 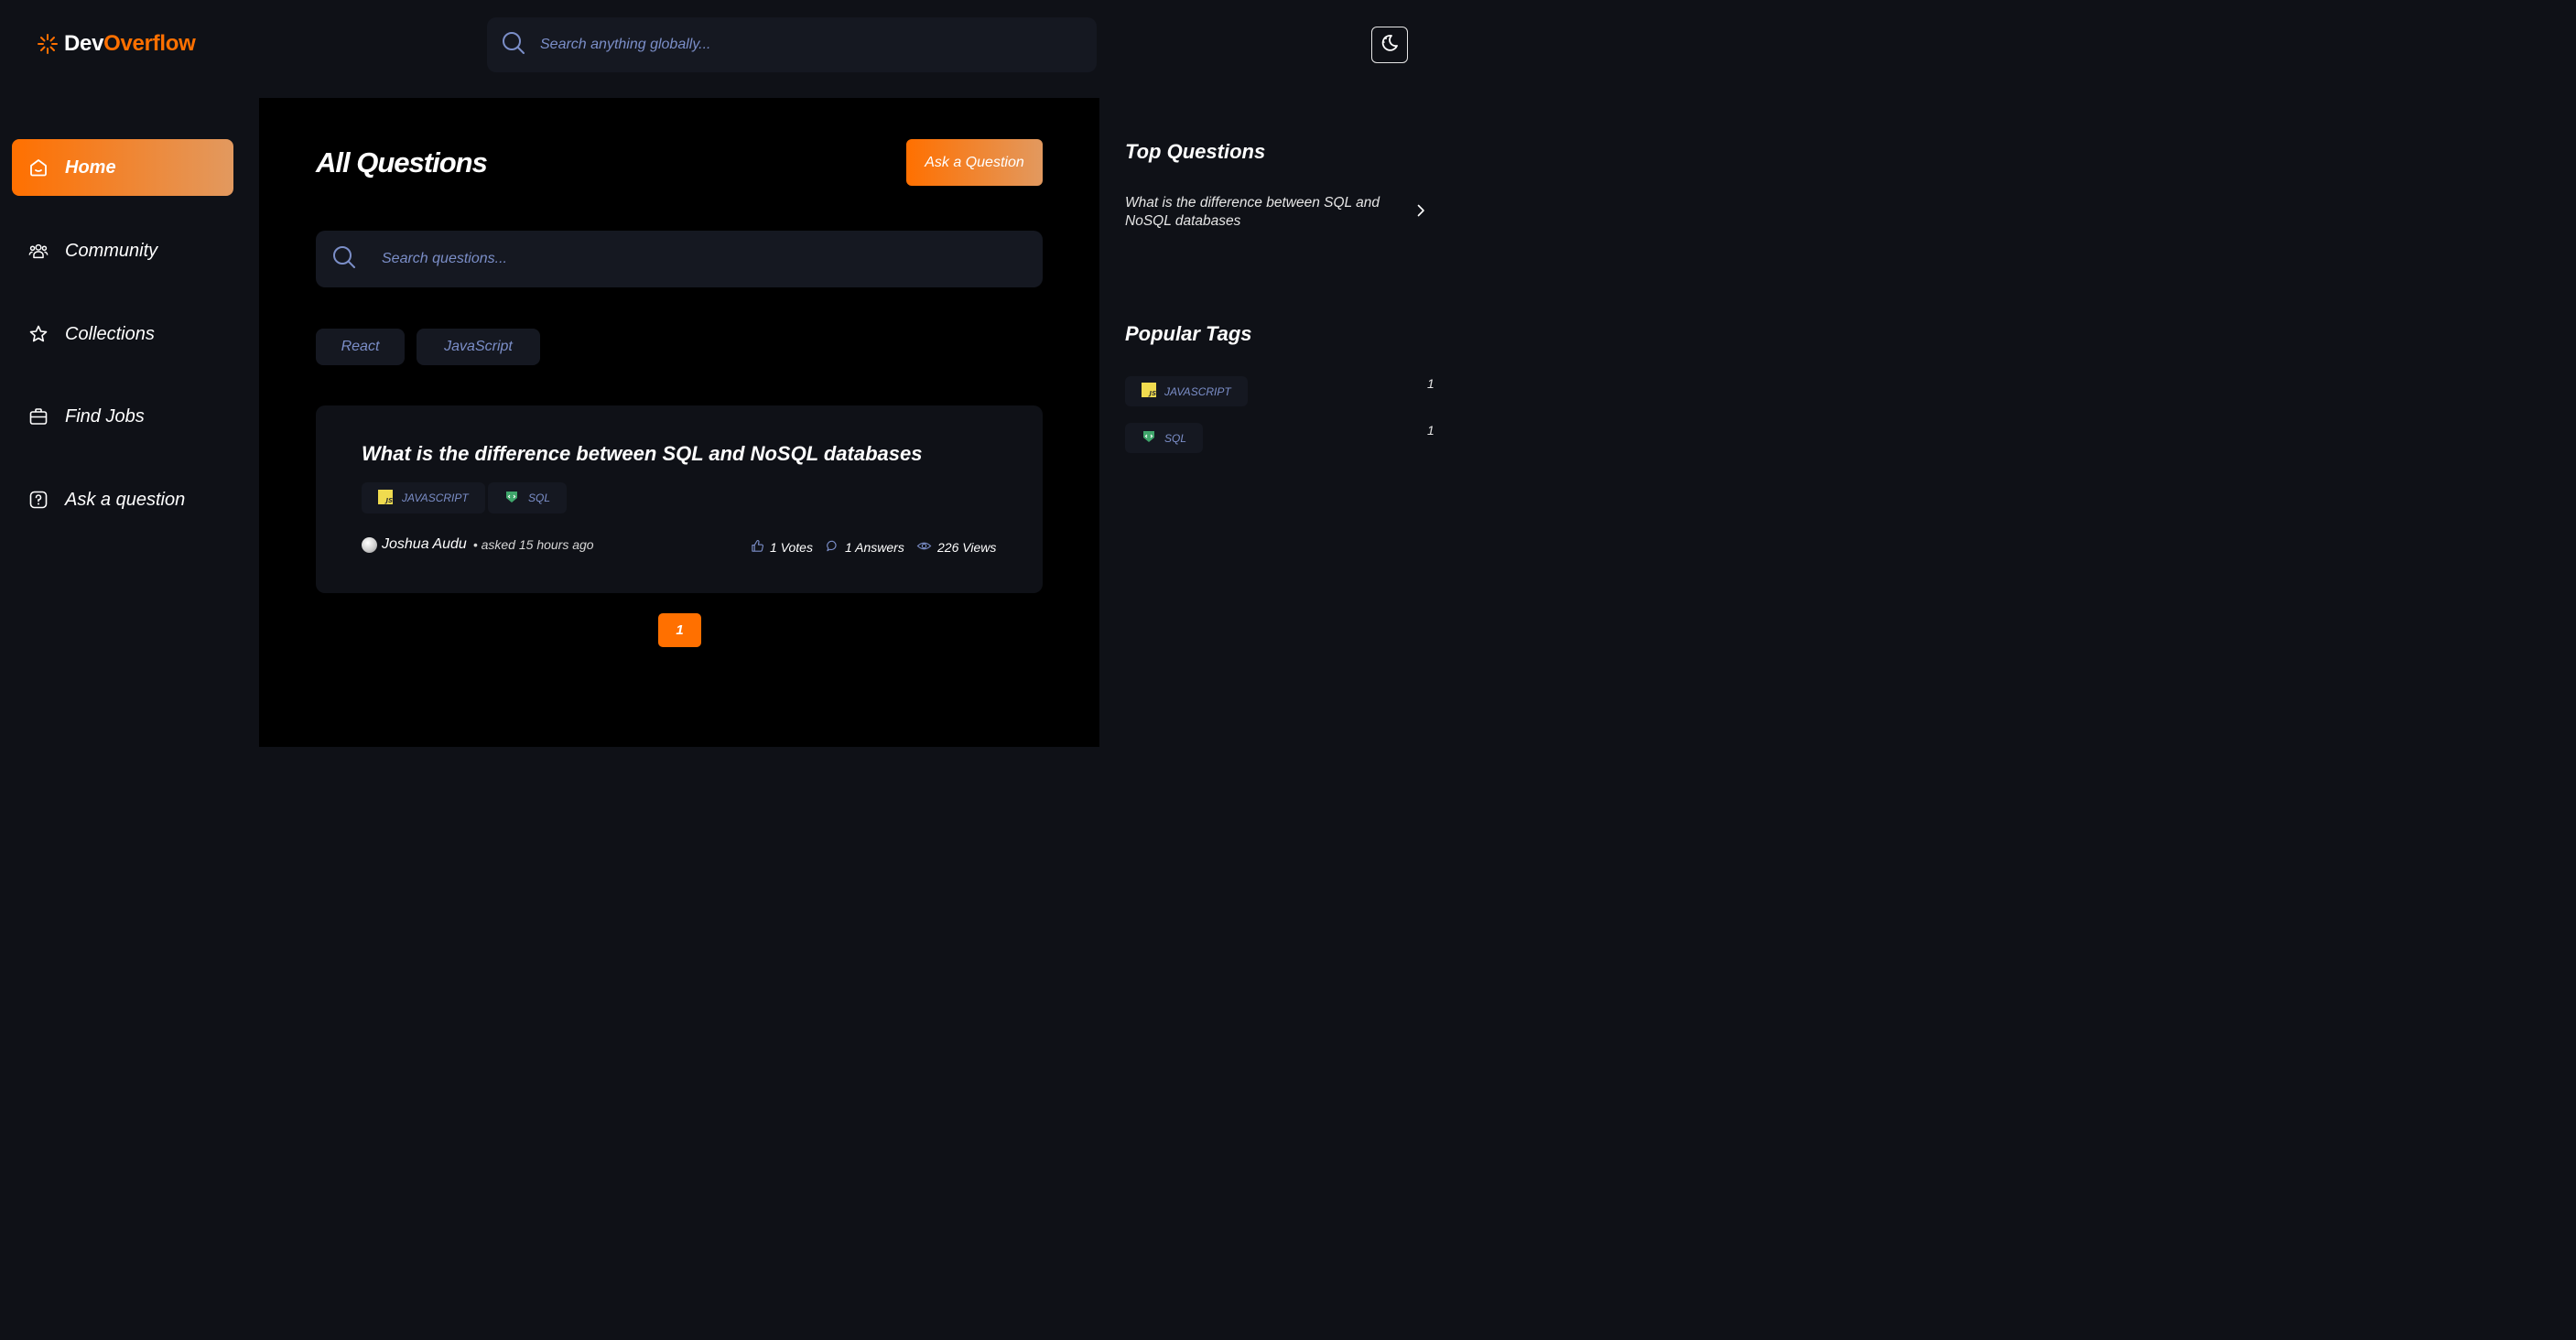 What do you see at coordinates (38, 251) in the screenshot?
I see `users-icon` at bounding box center [38, 251].